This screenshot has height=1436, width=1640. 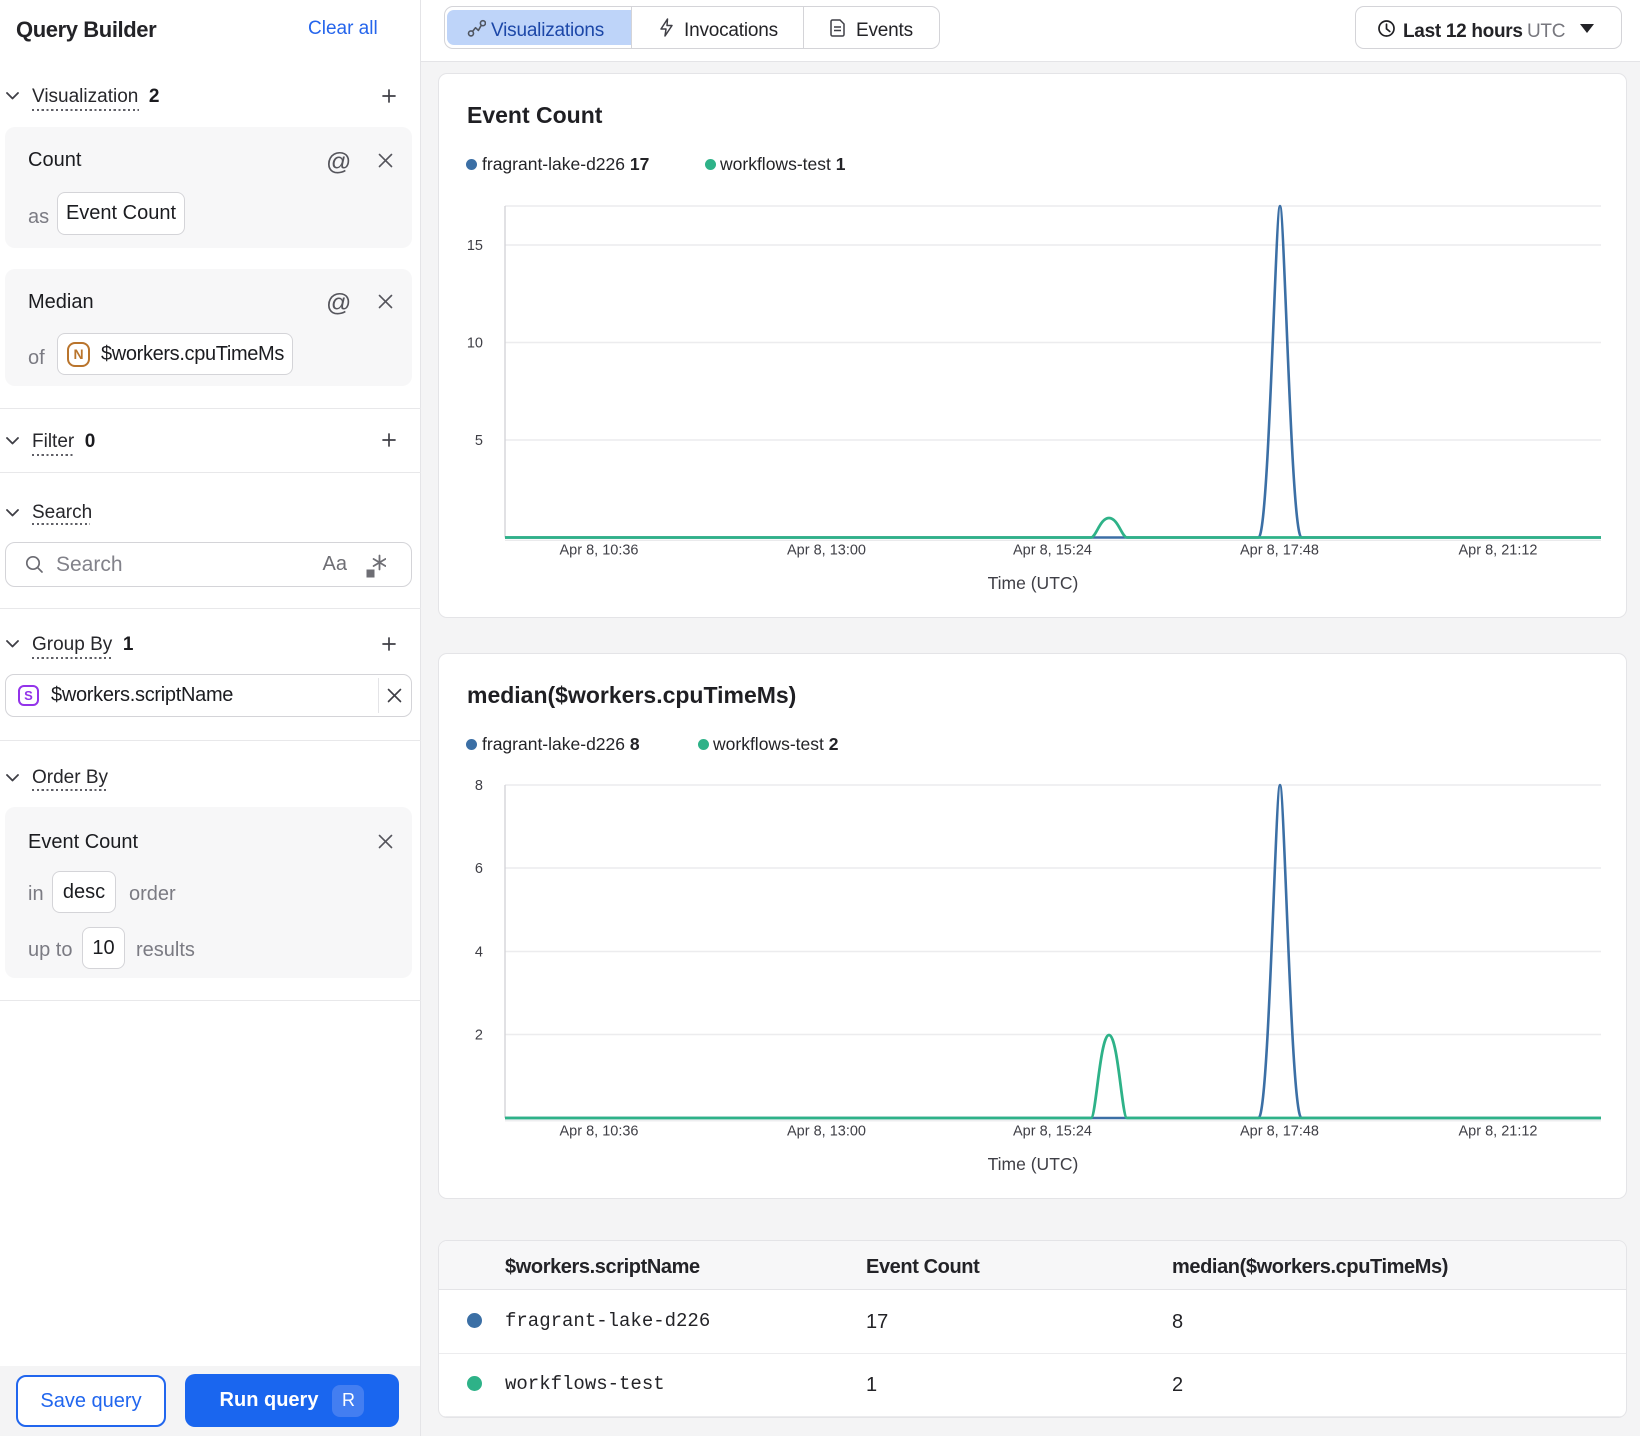 I want to click on svg-text: 5, so click(x=479, y=441).